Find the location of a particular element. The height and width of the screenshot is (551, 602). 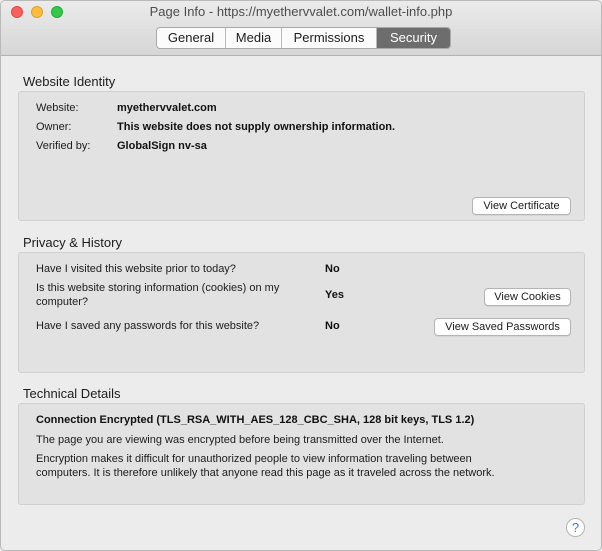

cookies-question-line2: computer? is located at coordinates (62, 302).